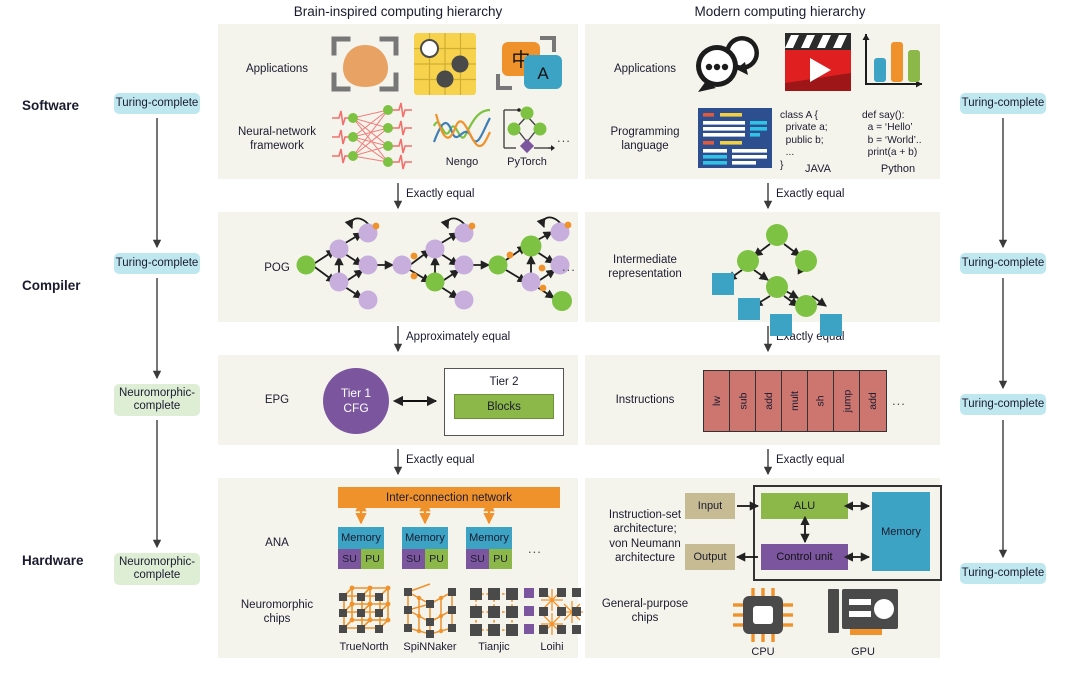  What do you see at coordinates (735, 138) in the screenshot?
I see `code-editor-icon` at bounding box center [735, 138].